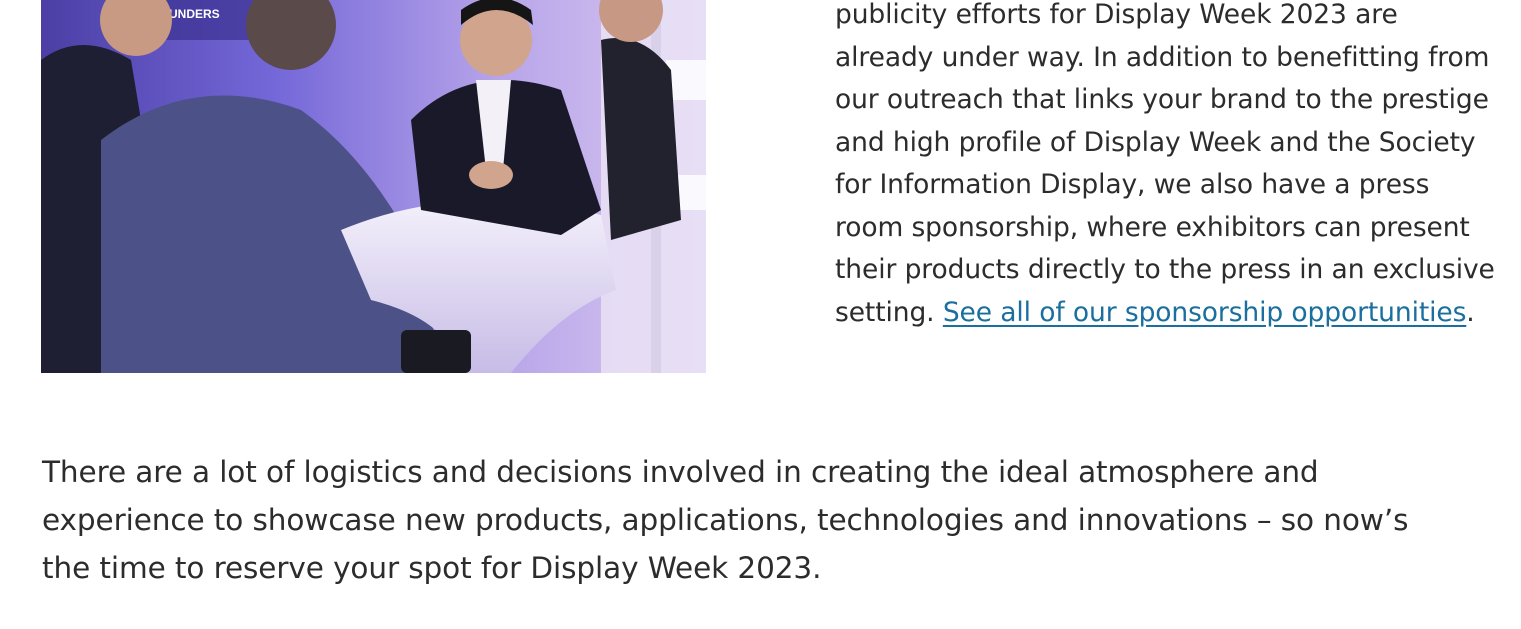 Image resolution: width=1521 pixels, height=629 pixels. What do you see at coordinates (1470, 312) in the screenshot?
I see `link-suffix: .` at bounding box center [1470, 312].